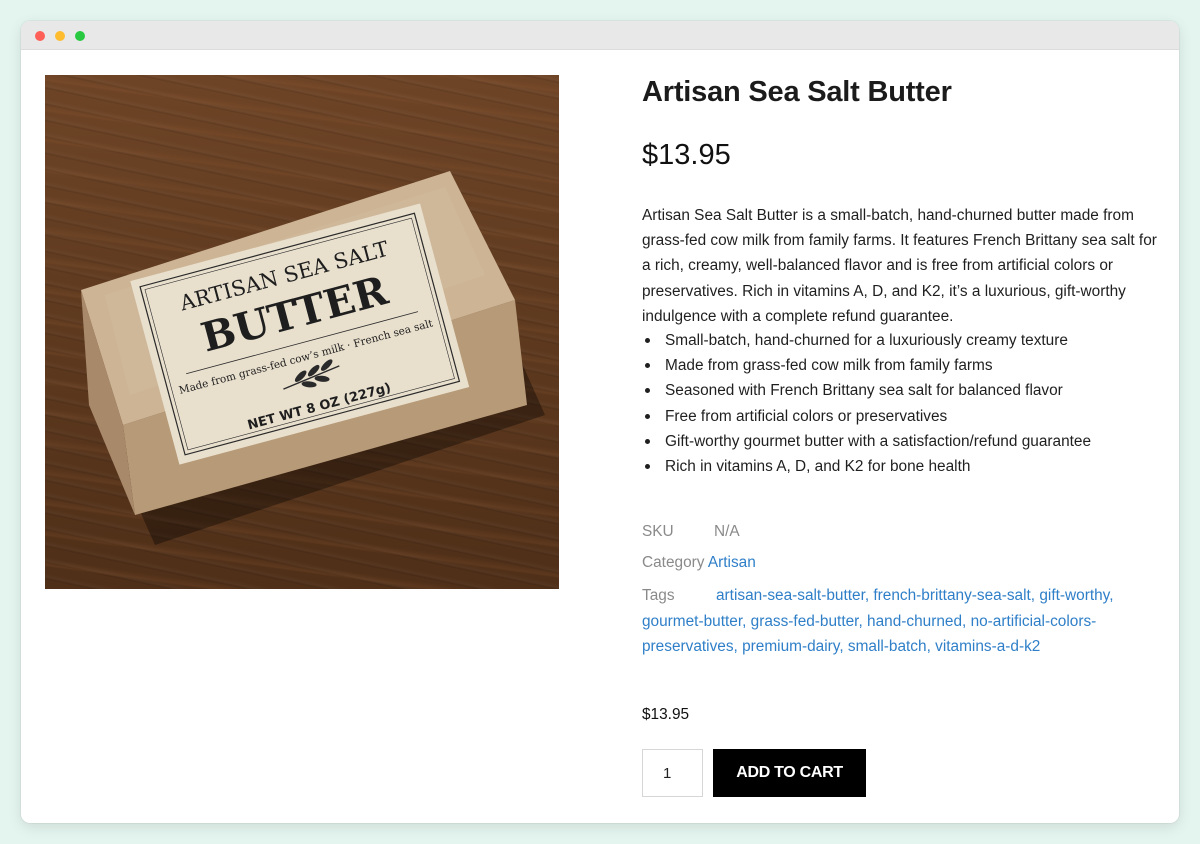  Describe the element at coordinates (1074, 595) in the screenshot. I see `tag-link: gift-worthy` at that location.